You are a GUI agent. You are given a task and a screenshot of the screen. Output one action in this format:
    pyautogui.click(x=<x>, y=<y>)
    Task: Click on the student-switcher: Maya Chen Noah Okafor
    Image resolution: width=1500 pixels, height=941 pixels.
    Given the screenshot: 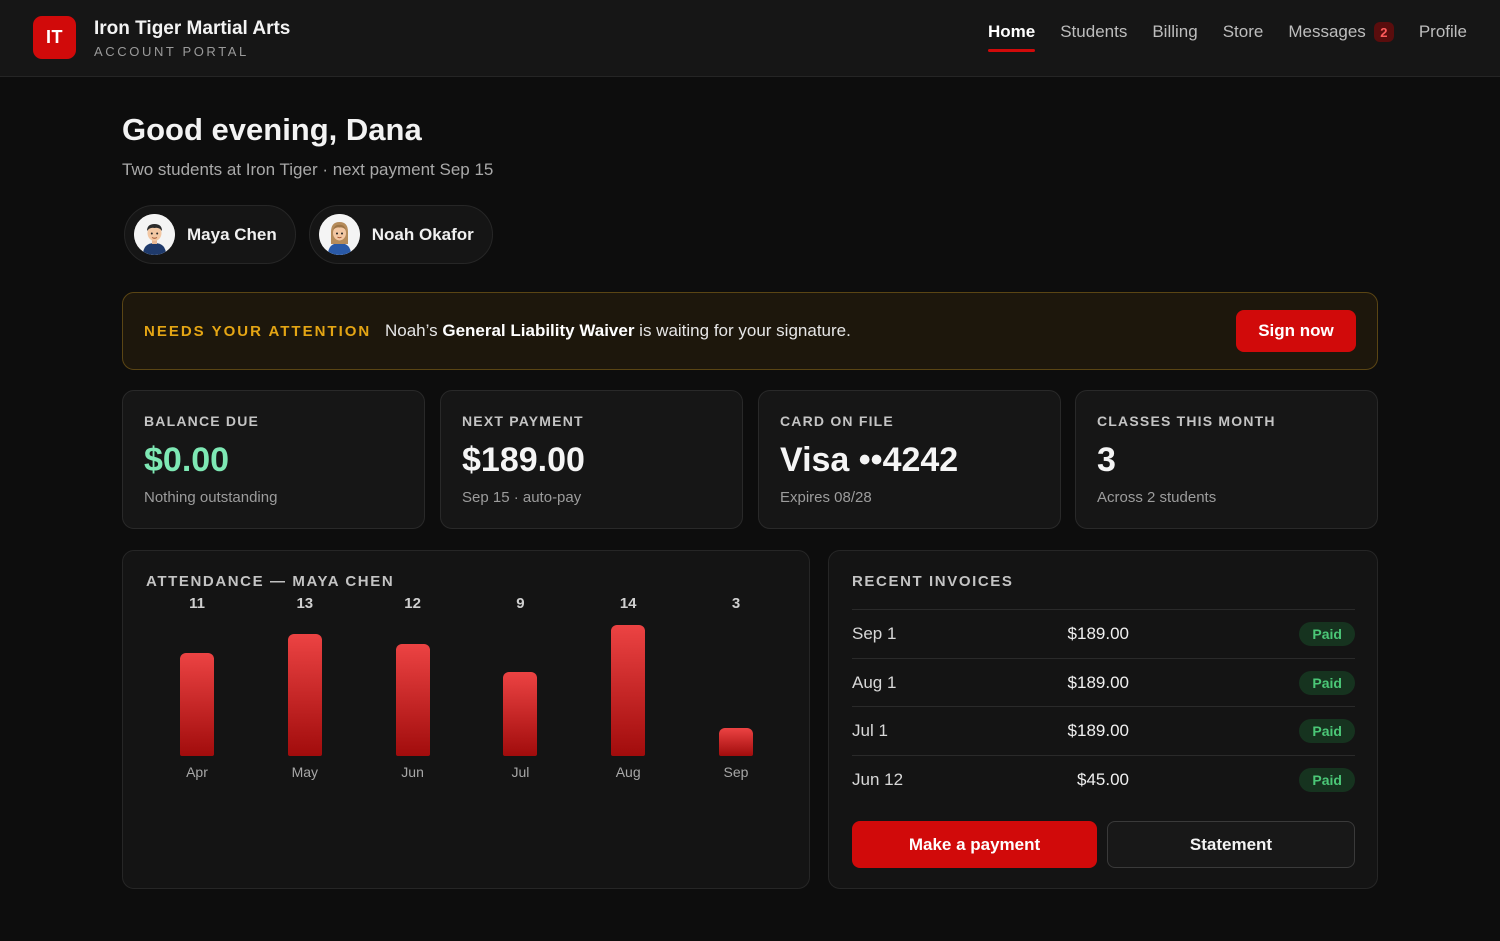 What is the action you would take?
    pyautogui.click(x=308, y=234)
    